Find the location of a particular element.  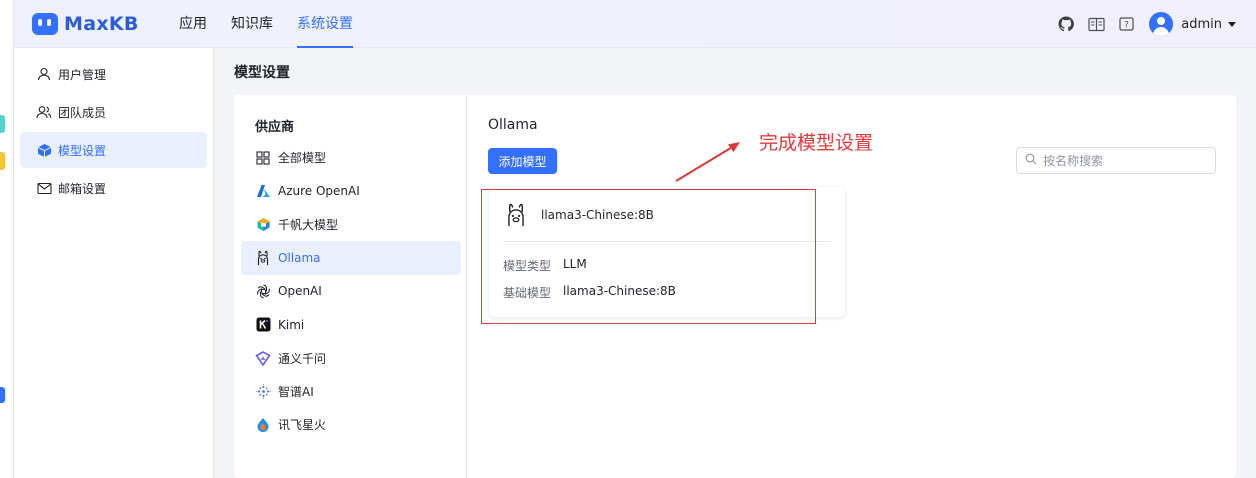

llama-icon is located at coordinates (263, 258).